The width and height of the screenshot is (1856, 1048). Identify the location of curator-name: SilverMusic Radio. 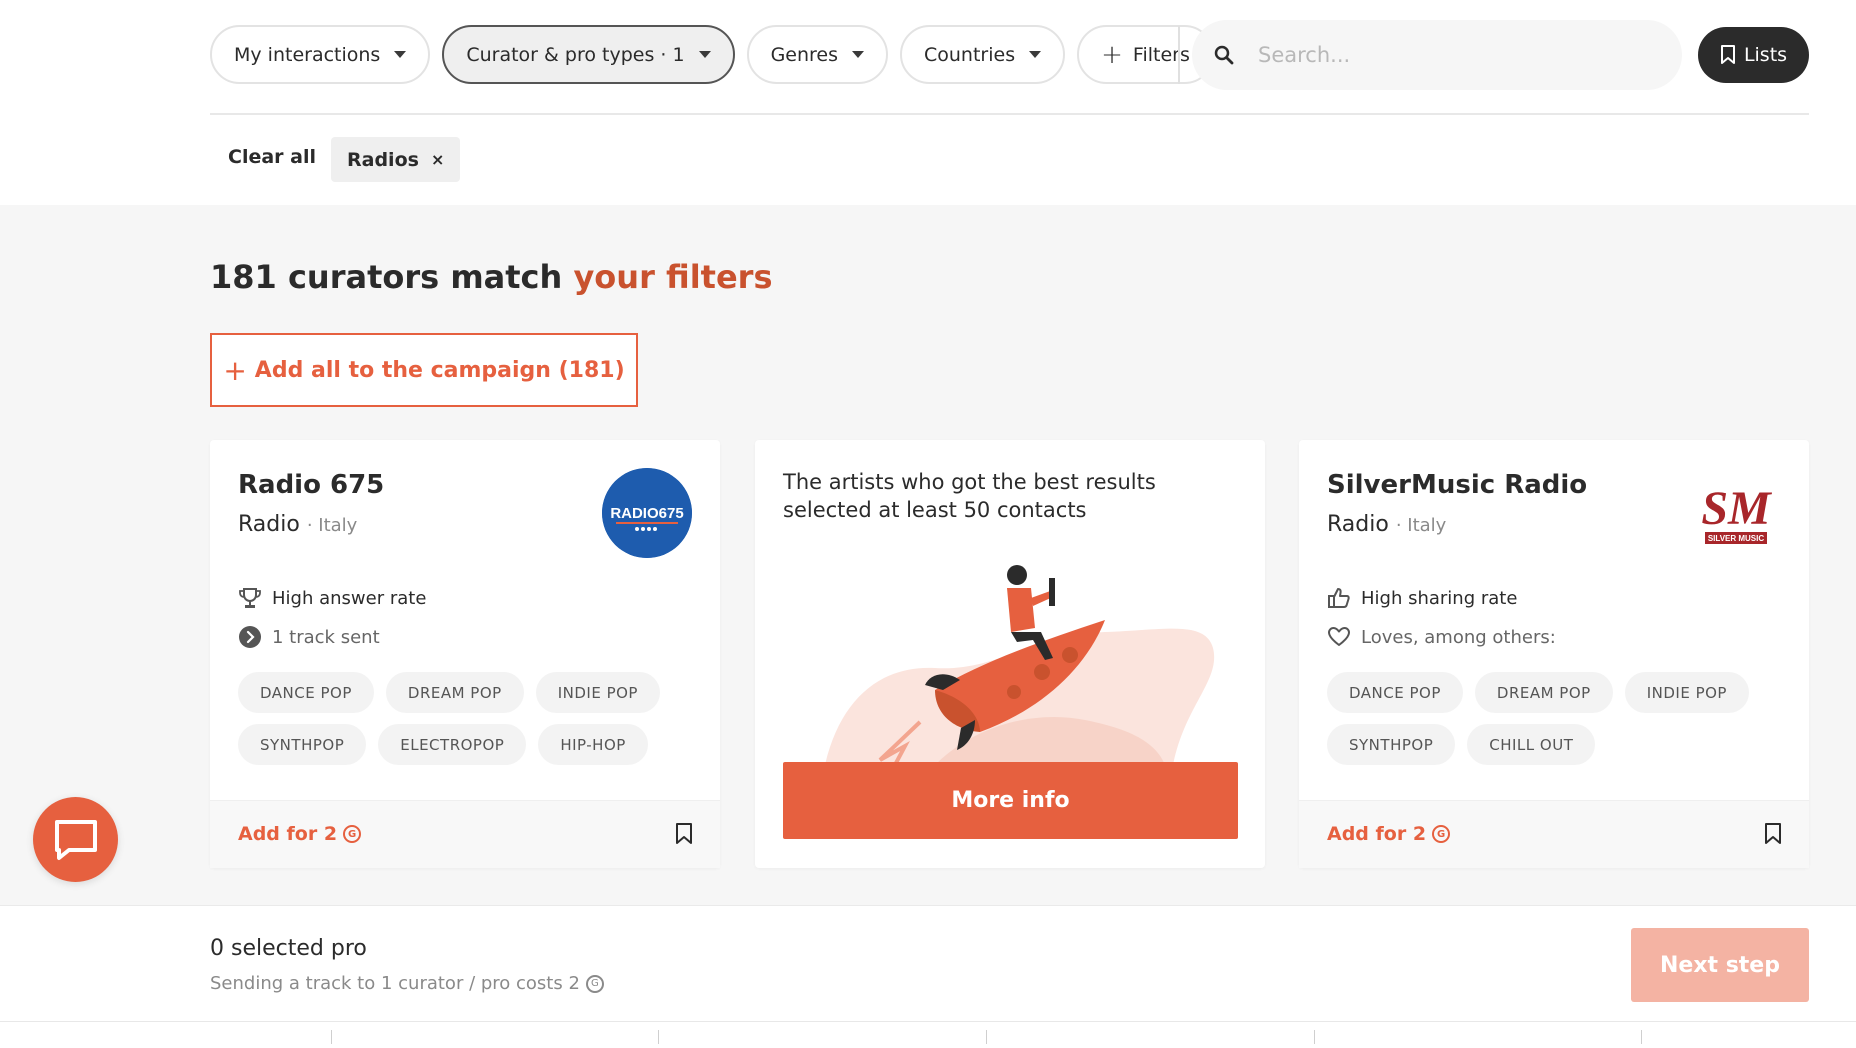
(1457, 485).